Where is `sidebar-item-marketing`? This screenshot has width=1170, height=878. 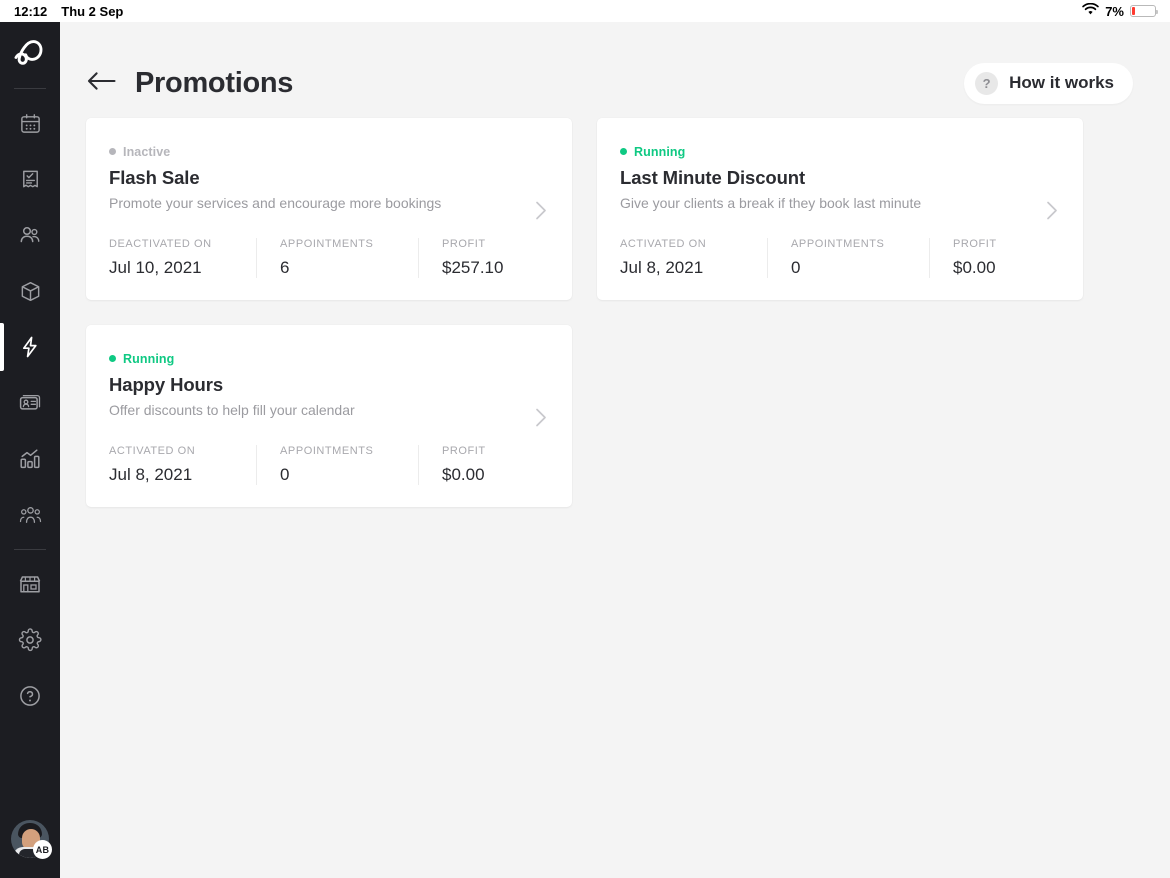 sidebar-item-marketing is located at coordinates (30, 403).